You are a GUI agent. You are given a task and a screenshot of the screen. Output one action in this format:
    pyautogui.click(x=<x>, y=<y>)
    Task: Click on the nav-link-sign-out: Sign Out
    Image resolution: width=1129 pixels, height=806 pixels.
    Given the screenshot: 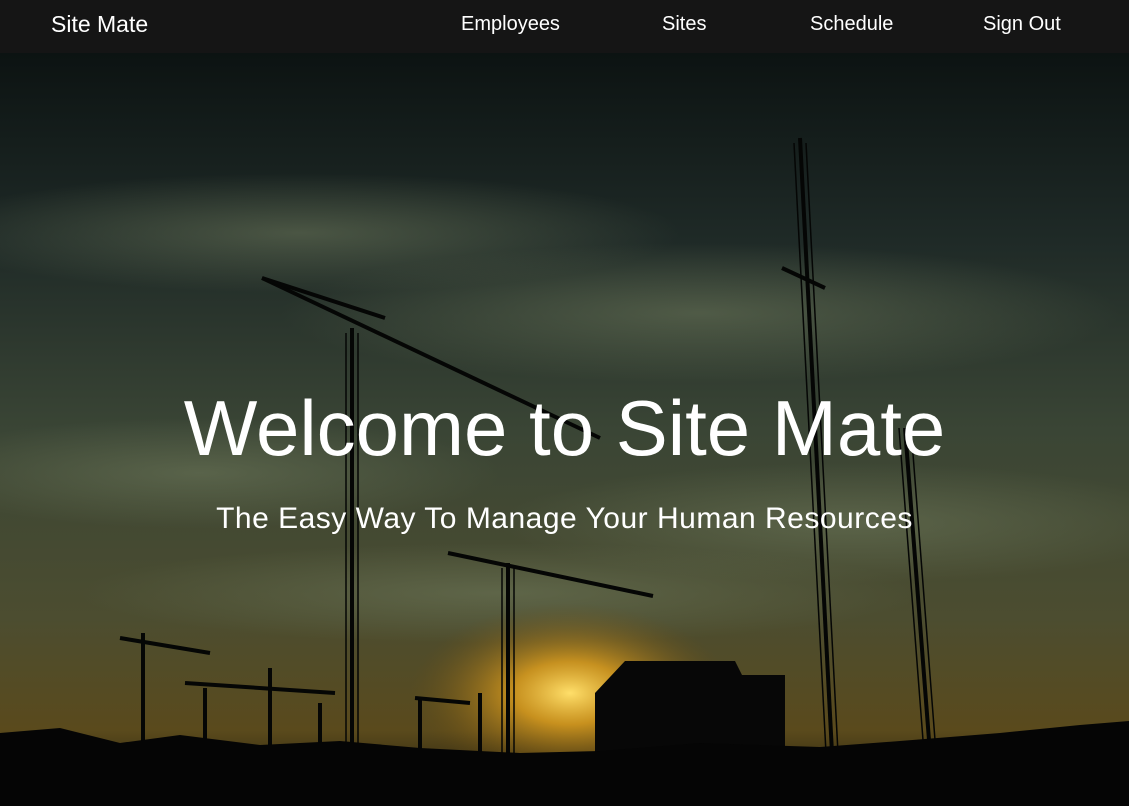 What is the action you would take?
    pyautogui.click(x=1022, y=24)
    